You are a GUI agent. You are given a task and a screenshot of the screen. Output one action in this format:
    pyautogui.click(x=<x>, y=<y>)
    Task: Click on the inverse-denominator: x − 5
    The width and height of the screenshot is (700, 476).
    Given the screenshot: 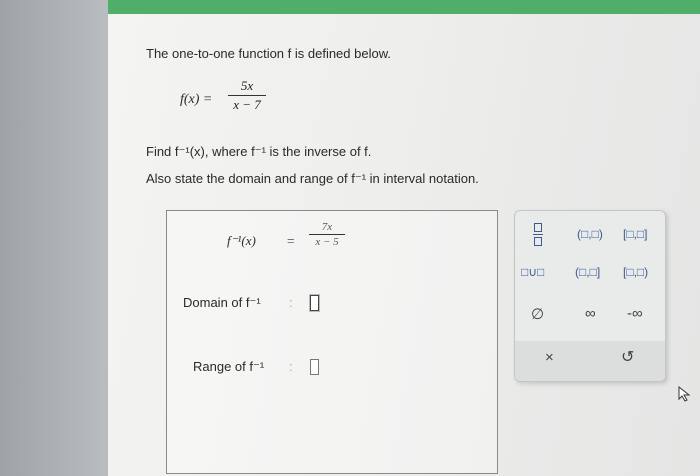 What is the action you would take?
    pyautogui.click(x=327, y=242)
    